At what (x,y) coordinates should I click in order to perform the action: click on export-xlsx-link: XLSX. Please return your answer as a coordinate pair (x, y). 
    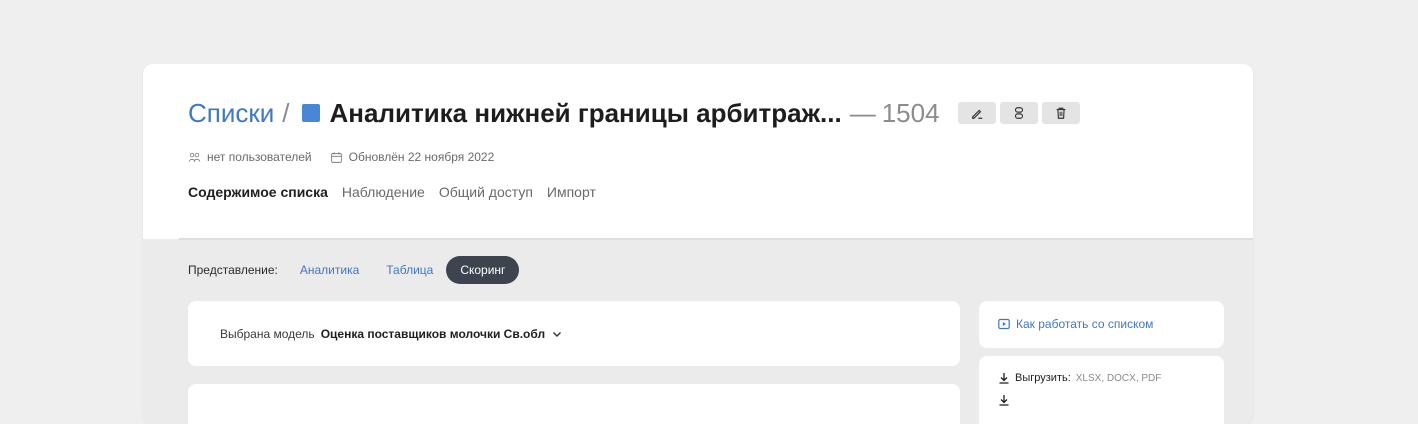
    Looking at the image, I should click on (1089, 378).